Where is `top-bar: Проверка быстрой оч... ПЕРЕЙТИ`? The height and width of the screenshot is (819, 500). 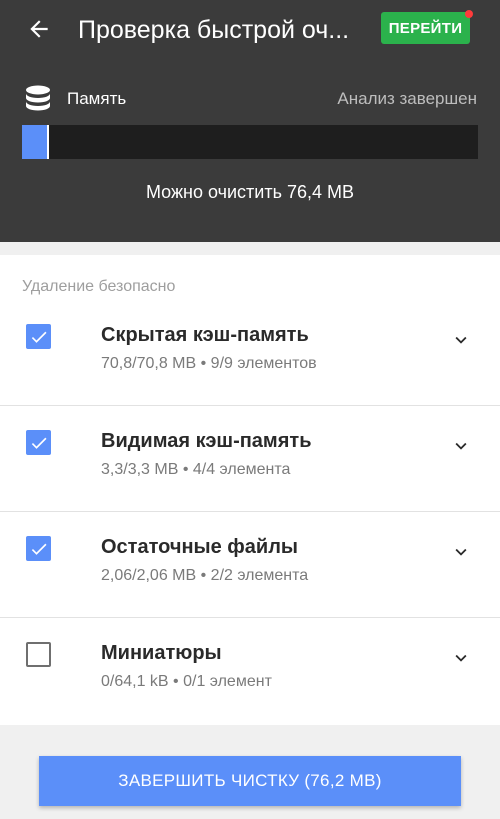
top-bar: Проверка быстрой оч... ПЕРЕЙТИ is located at coordinates (250, 30).